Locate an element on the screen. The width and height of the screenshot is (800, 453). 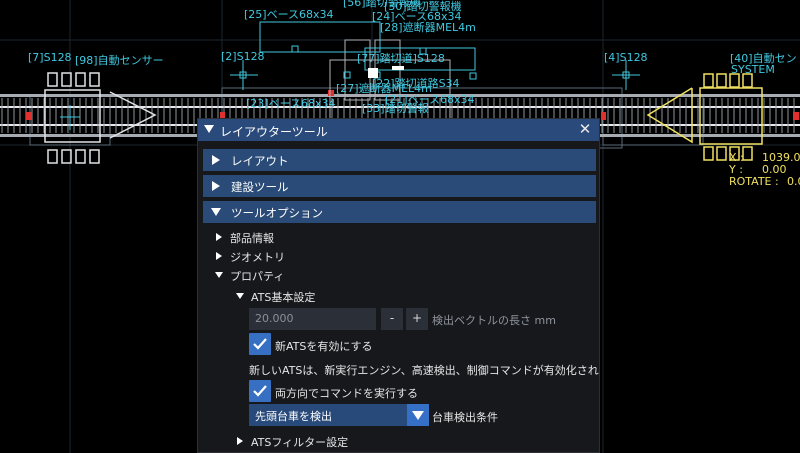
cad-label: [25]ベース68x34 is located at coordinates (289, 14).